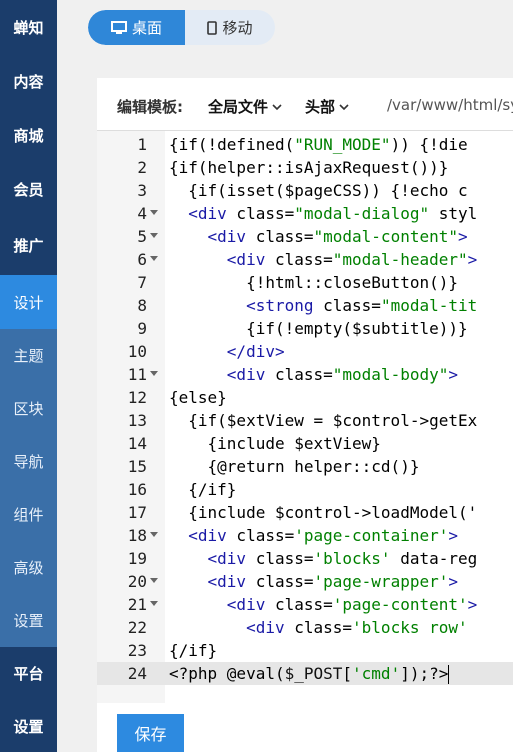  Describe the element at coordinates (28, 408) in the screenshot. I see `sidebar-item: 区块` at that location.